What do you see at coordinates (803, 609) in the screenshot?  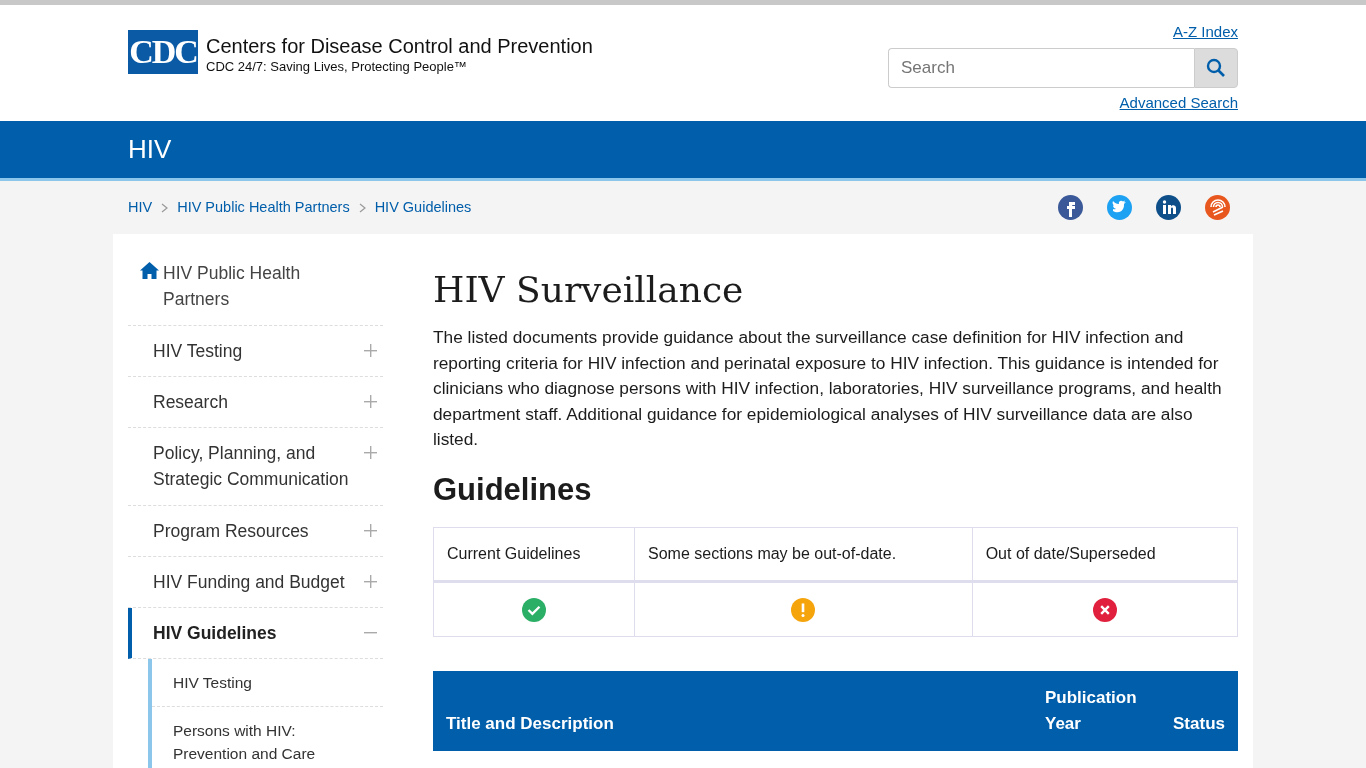 I see `warning-icon` at bounding box center [803, 609].